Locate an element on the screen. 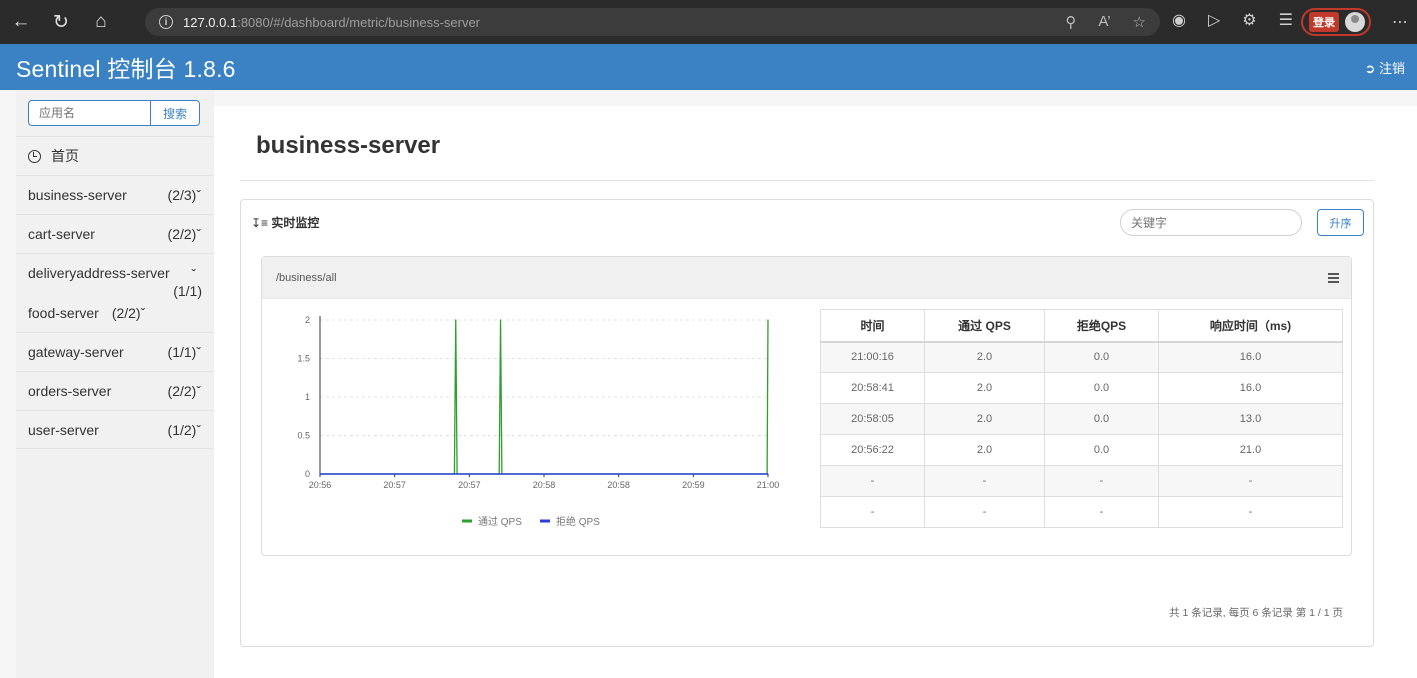  search-icon: ⚲ is located at coordinates (1070, 22).